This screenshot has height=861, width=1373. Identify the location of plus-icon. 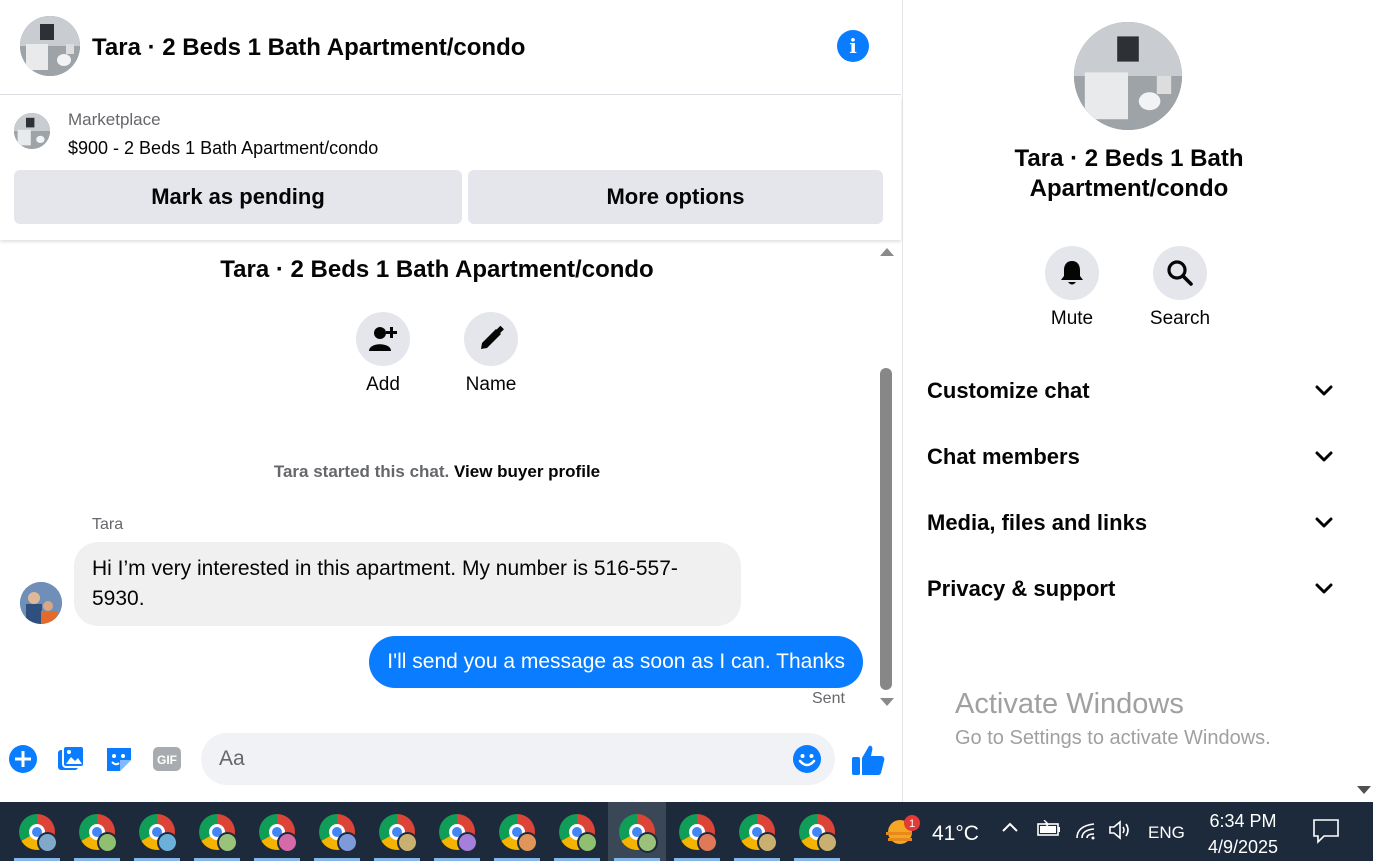
(23, 759).